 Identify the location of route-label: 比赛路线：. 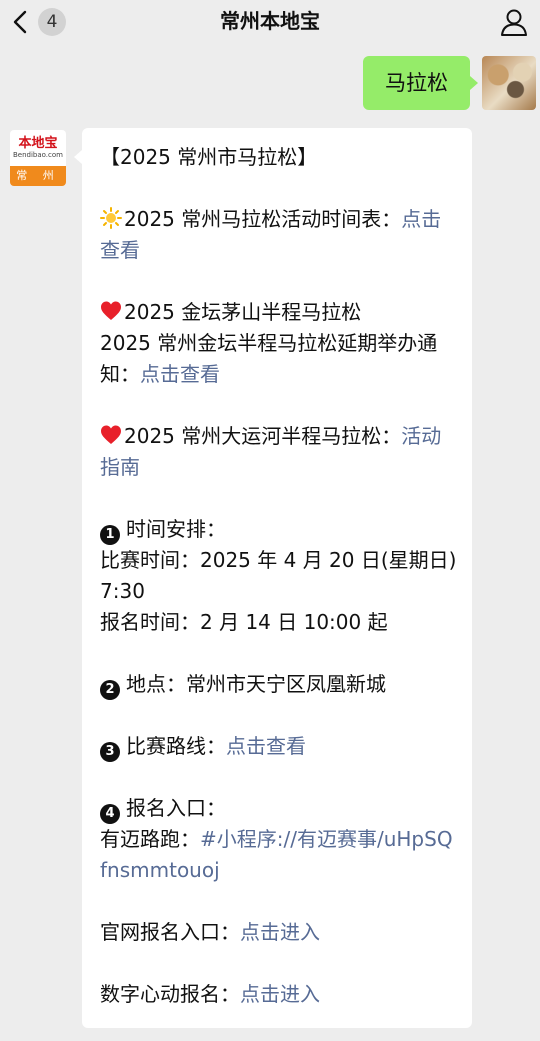
(176, 746).